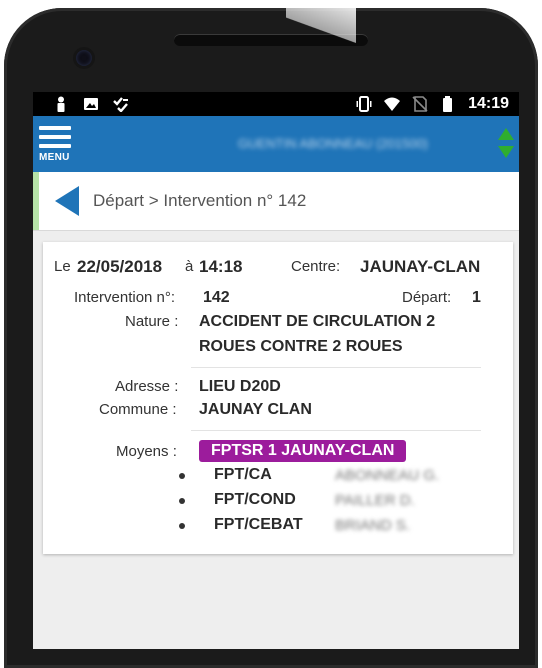 The width and height of the screenshot is (542, 668). What do you see at coordinates (392, 104) in the screenshot?
I see `wifi-icon` at bounding box center [392, 104].